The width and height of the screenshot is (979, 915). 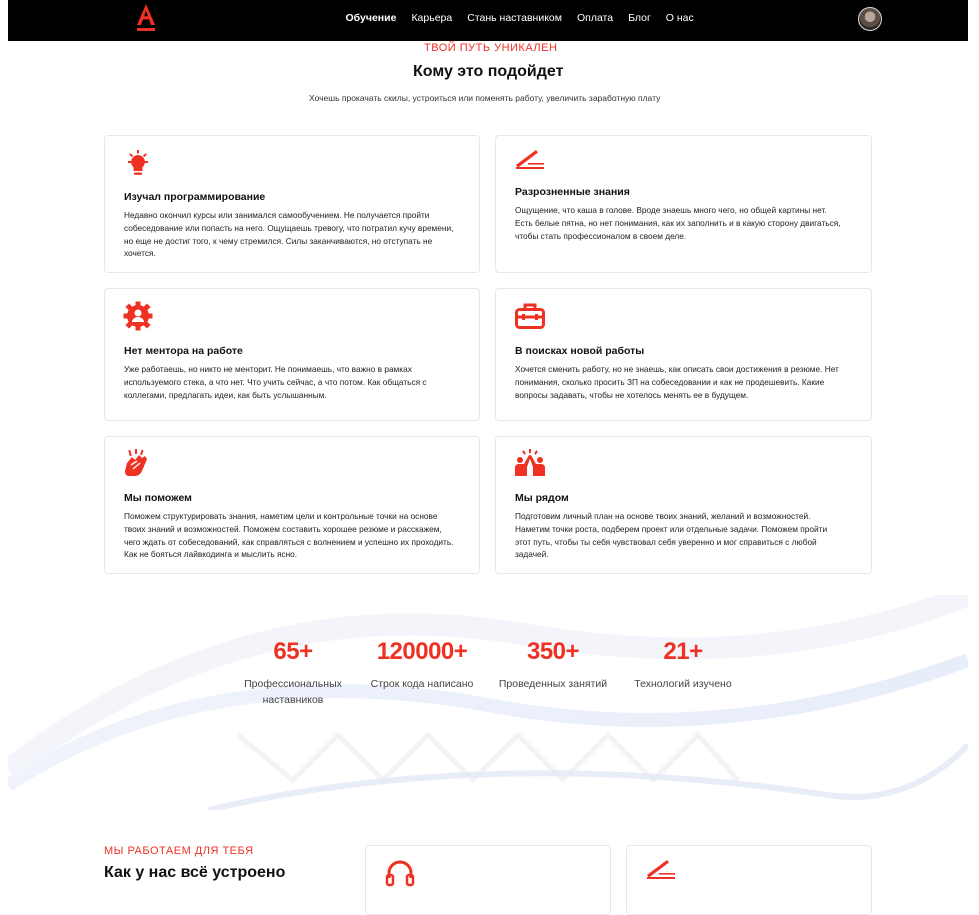 I want to click on how-title: Как у нас всё устроено, so click(x=195, y=872).